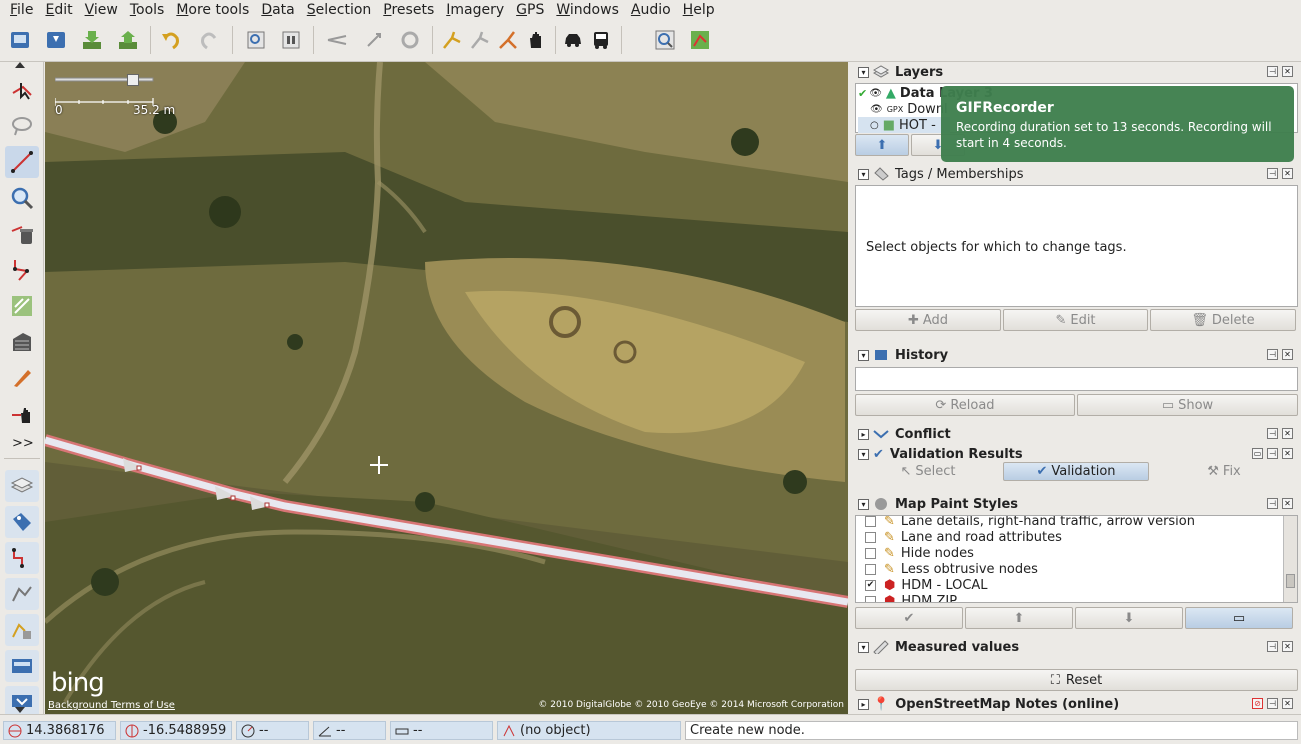 The width and height of the screenshot is (1301, 744). I want to click on preferences-icon, so click(256, 40).